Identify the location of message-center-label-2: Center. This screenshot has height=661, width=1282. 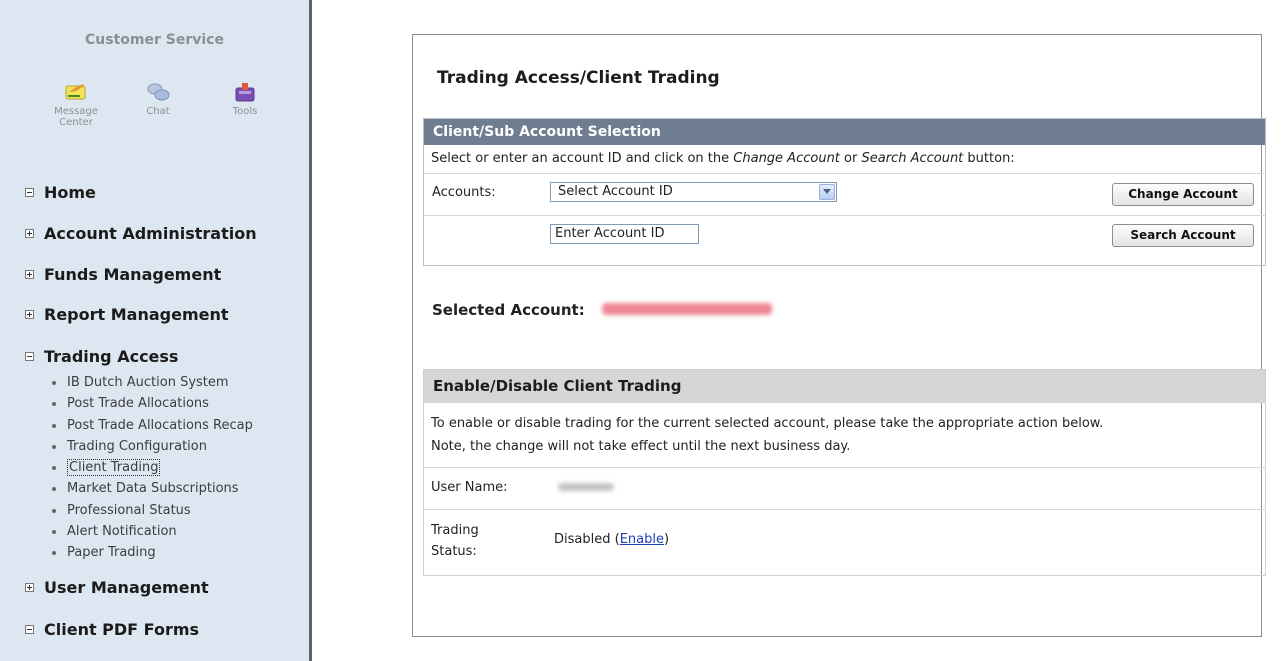
(76, 122).